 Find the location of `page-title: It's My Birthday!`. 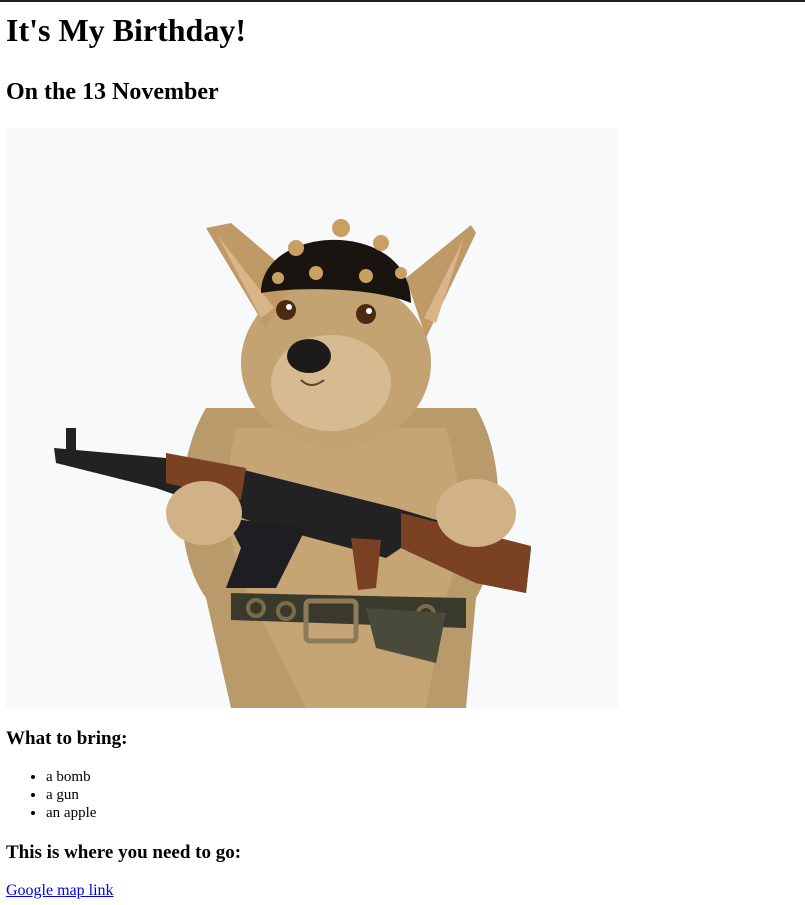

page-title: It's My Birthday! is located at coordinates (126, 30).